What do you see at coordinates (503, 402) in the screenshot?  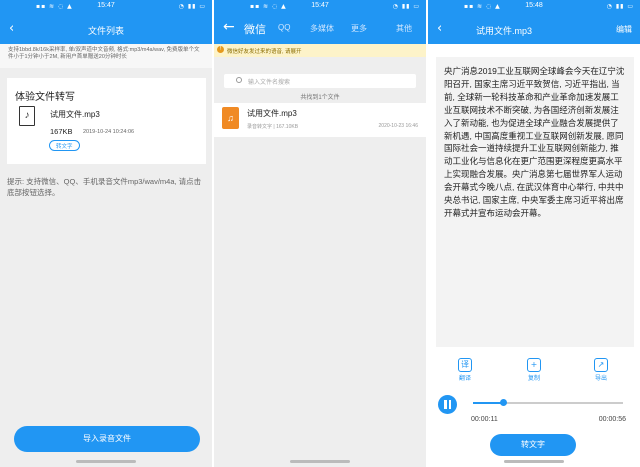 I see `progress-knob` at bounding box center [503, 402].